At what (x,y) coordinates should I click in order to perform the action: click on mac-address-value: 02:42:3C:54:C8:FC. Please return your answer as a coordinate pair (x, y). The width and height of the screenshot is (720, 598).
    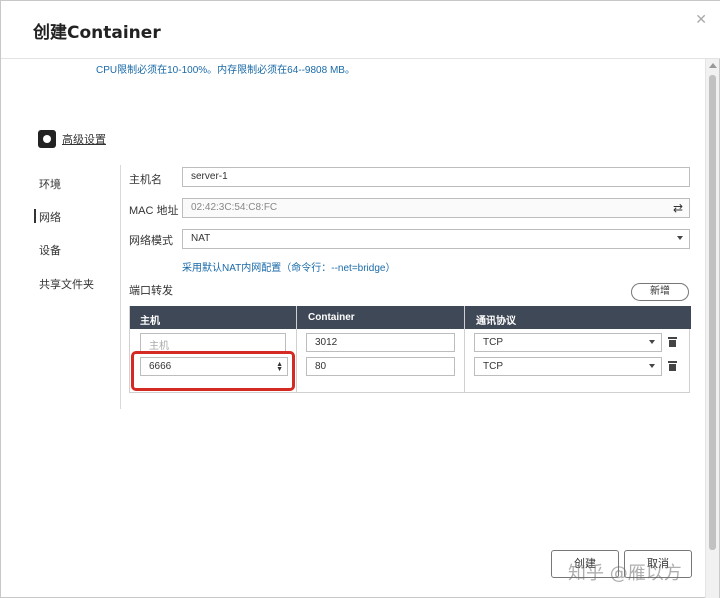
    Looking at the image, I should click on (234, 207).